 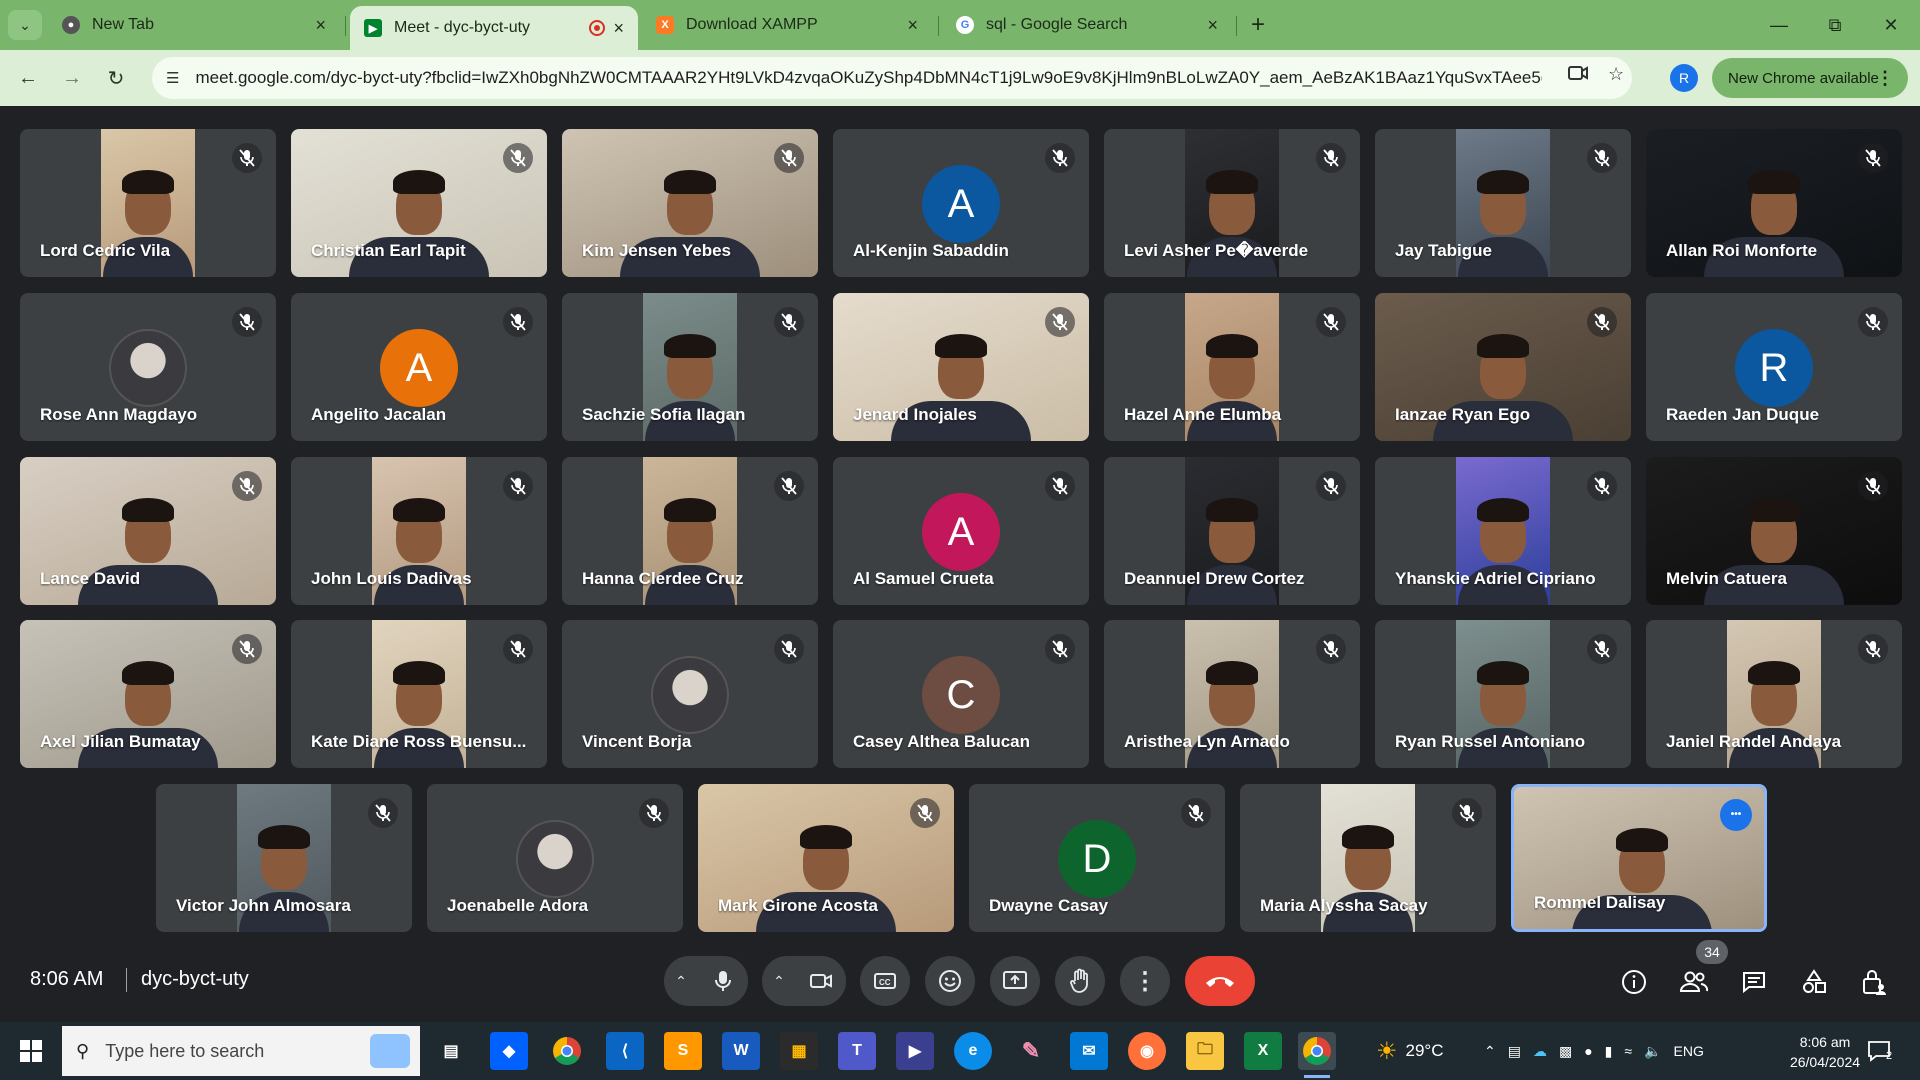 What do you see at coordinates (1578, 75) in the screenshot?
I see `video-camera-icon` at bounding box center [1578, 75].